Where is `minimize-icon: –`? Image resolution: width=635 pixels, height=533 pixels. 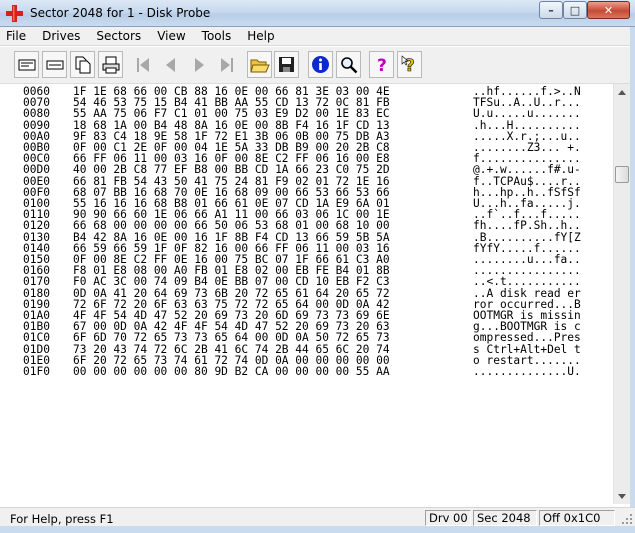 minimize-icon: – is located at coordinates (551, 10).